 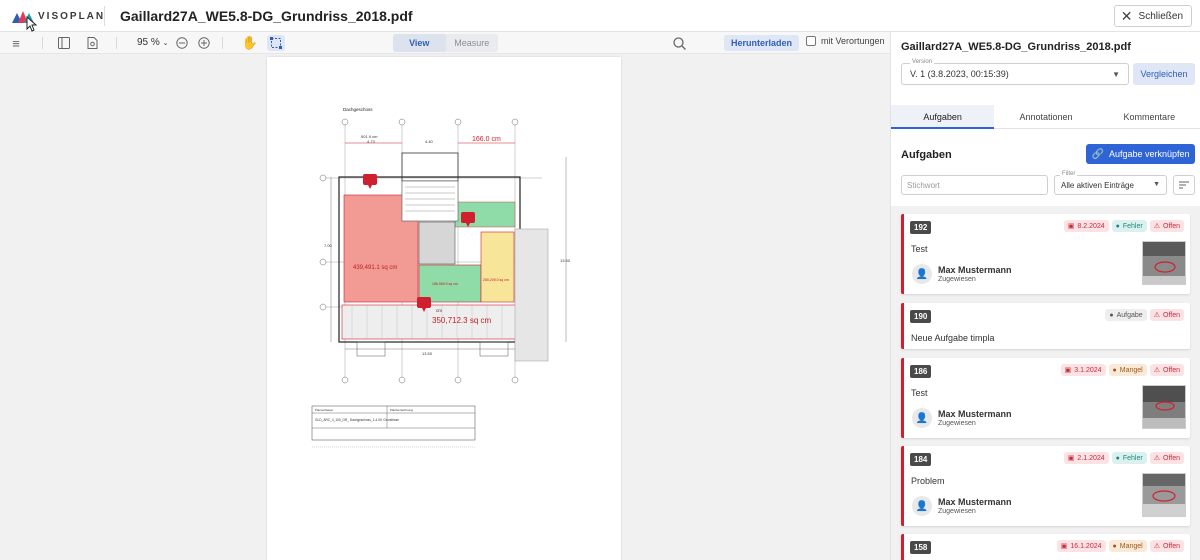 I want to click on due-date-badge: ▣ 3.1.2024, so click(x=1083, y=370).